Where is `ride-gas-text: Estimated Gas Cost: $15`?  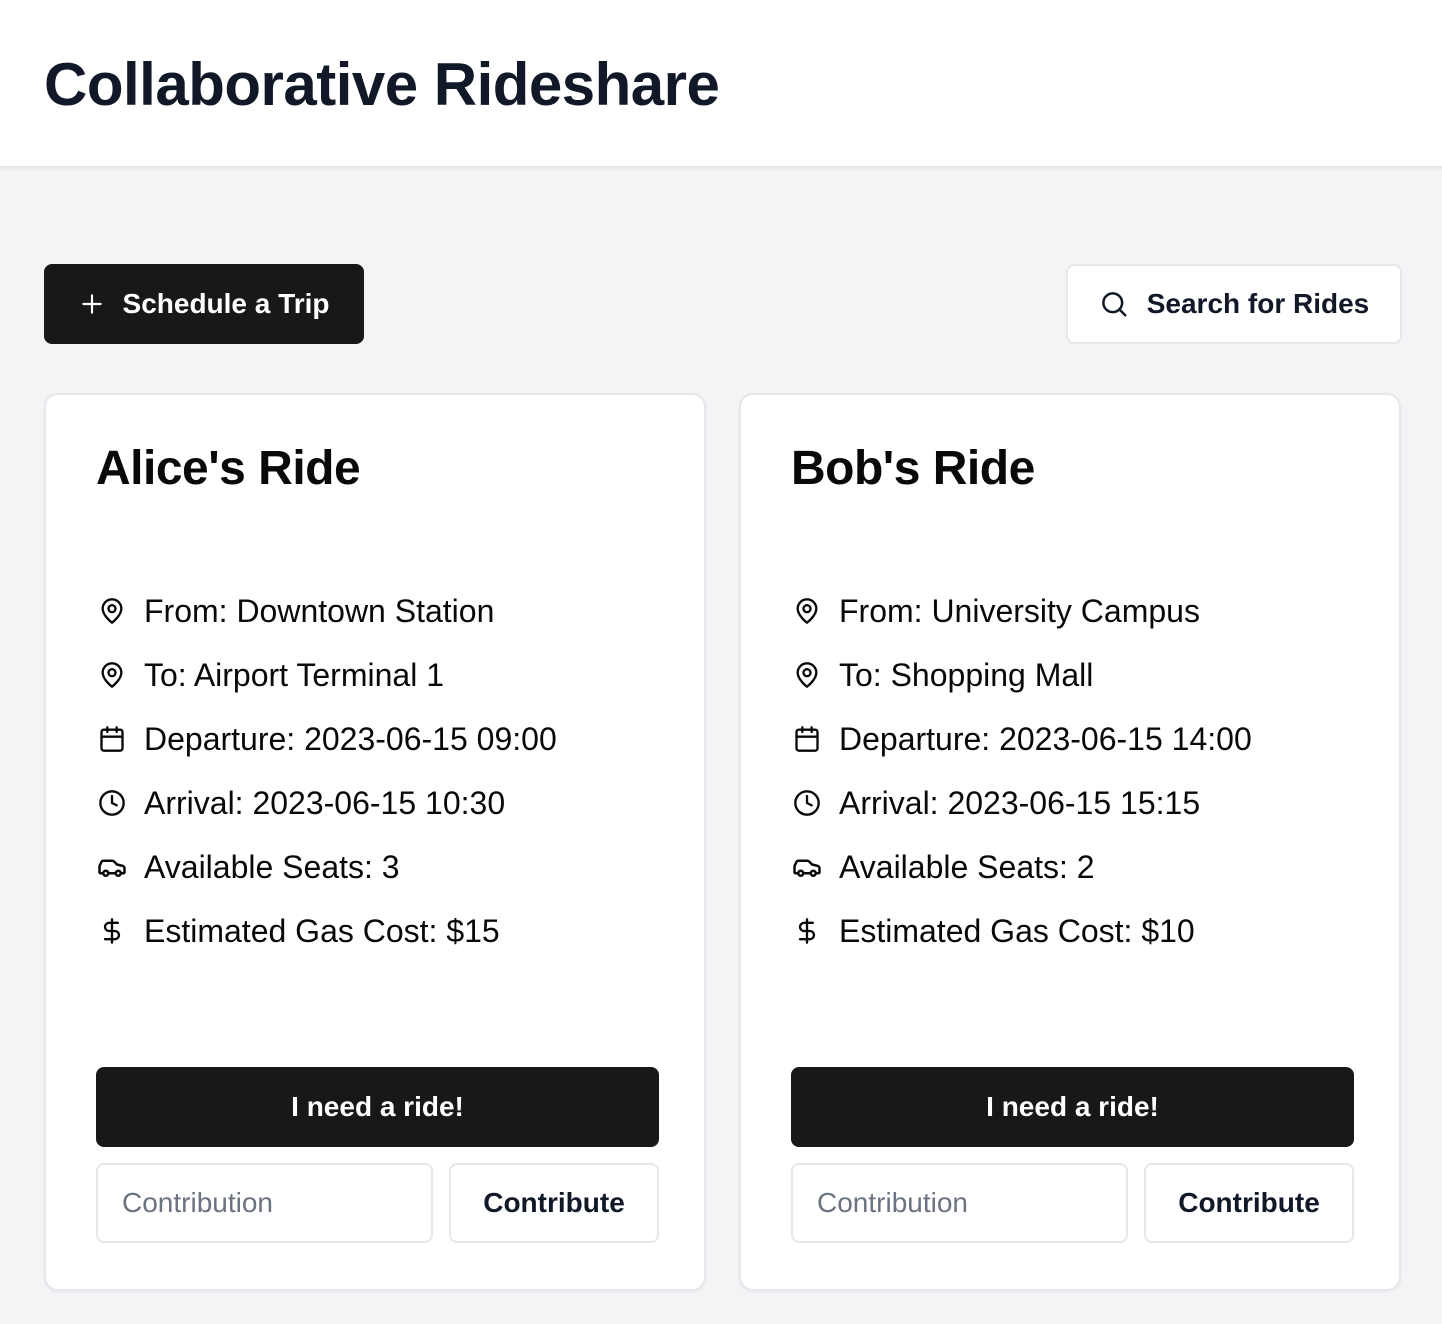
ride-gas-text: Estimated Gas Cost: $15 is located at coordinates (322, 930).